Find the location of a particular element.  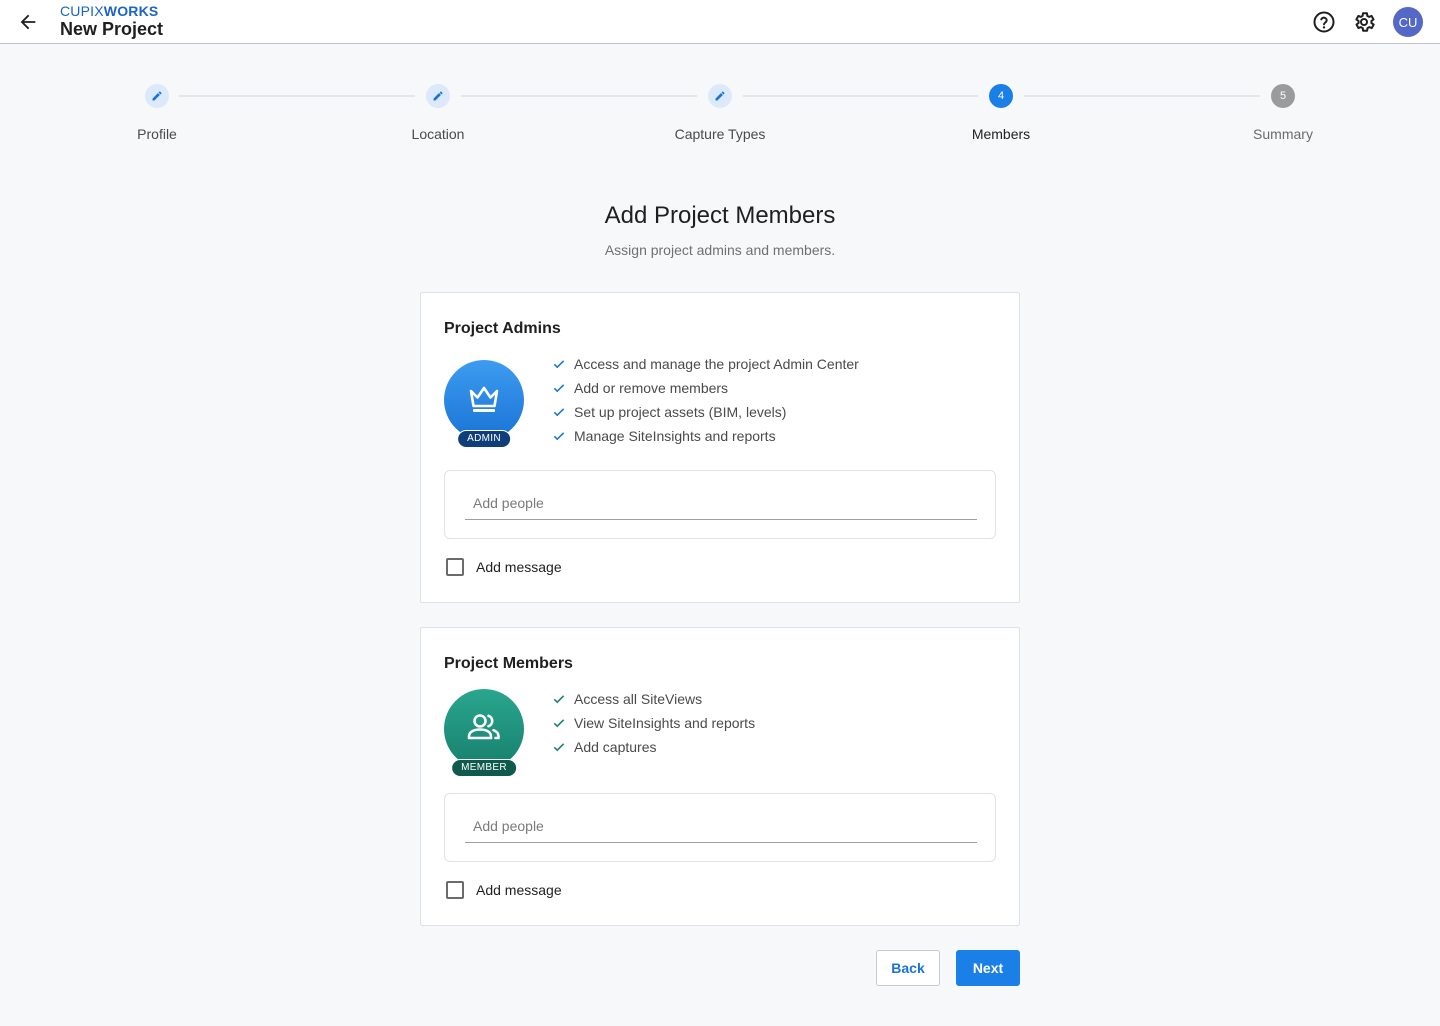

members-add-message-row: Add message is located at coordinates (504, 890).